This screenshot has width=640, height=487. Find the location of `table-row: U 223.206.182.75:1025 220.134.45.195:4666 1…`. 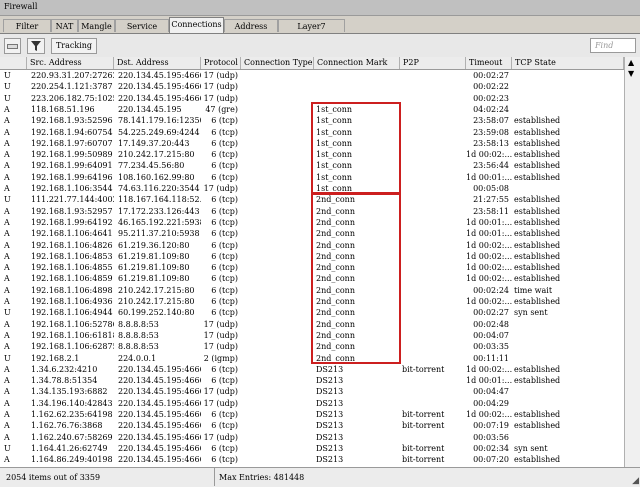

table-row: U 223.206.182.75:1025 220.134.45.195:4666 1… is located at coordinates (312, 98).